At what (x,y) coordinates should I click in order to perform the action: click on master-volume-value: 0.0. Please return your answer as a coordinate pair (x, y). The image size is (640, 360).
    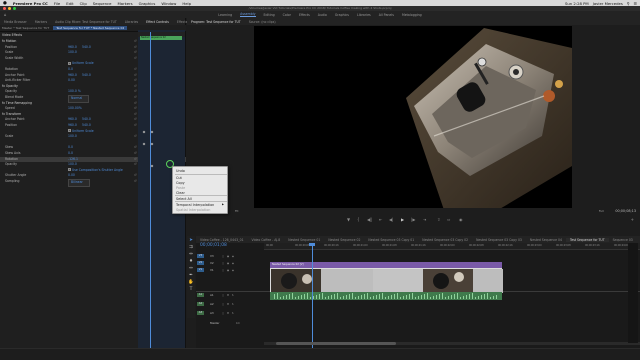
    Looking at the image, I should click on (237, 323).